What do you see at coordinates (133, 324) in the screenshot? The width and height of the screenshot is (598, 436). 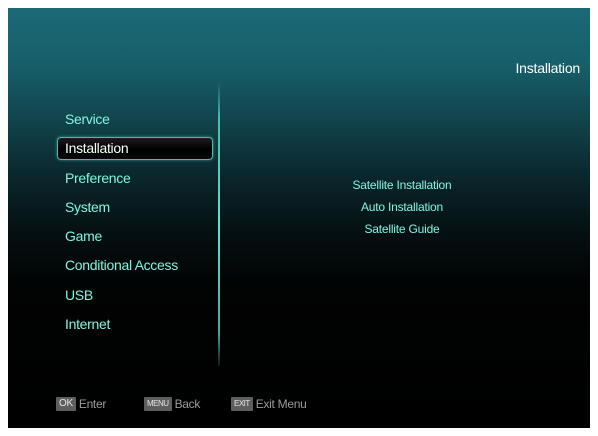 I see `menu-item-internet: Internet` at bounding box center [133, 324].